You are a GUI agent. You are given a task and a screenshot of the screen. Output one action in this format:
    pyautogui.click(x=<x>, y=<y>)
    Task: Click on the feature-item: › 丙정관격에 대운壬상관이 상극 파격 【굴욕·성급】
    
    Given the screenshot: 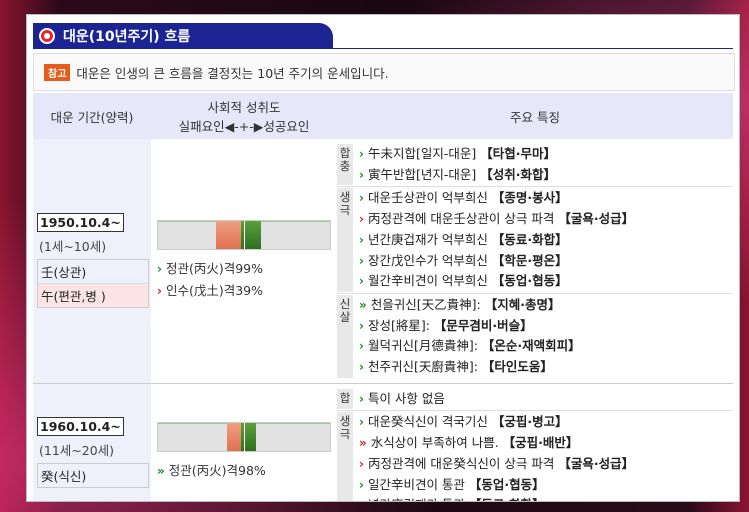 What is the action you would take?
    pyautogui.click(x=546, y=219)
    